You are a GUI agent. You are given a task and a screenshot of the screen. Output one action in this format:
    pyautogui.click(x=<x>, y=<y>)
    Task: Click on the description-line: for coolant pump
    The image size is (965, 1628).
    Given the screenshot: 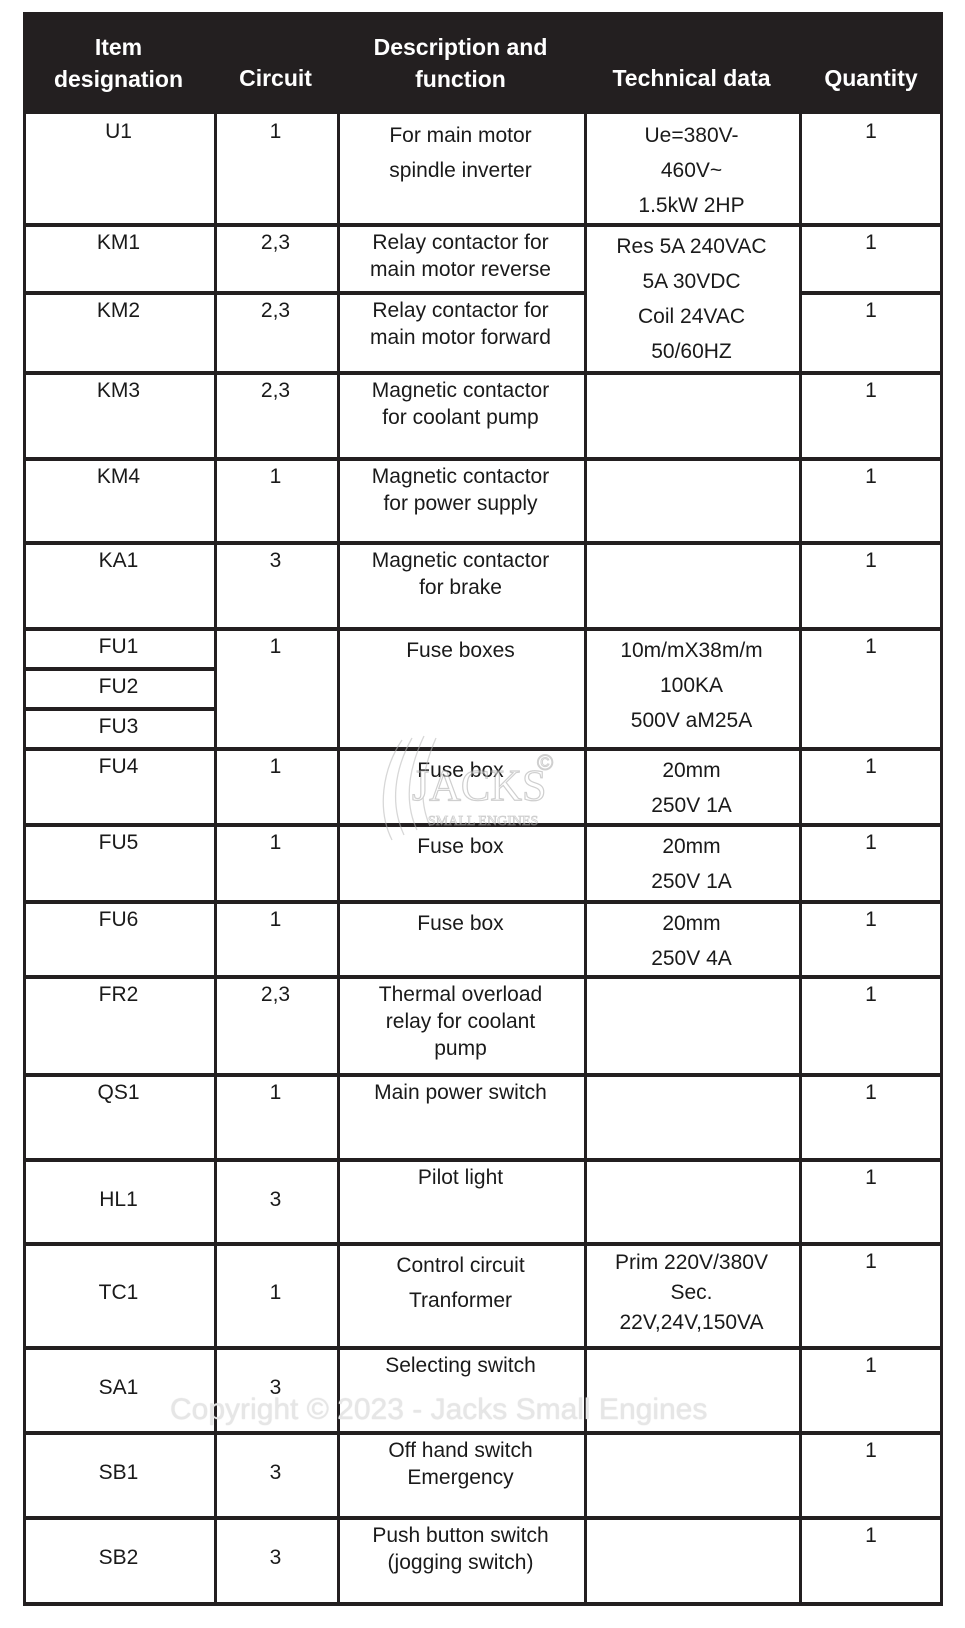 What is the action you would take?
    pyautogui.click(x=460, y=417)
    